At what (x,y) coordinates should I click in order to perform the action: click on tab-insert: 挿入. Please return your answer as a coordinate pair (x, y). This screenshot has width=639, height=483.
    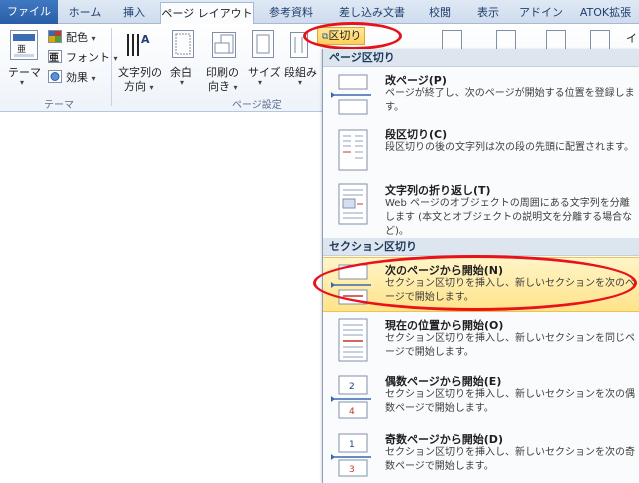
    Looking at the image, I should click on (134, 13).